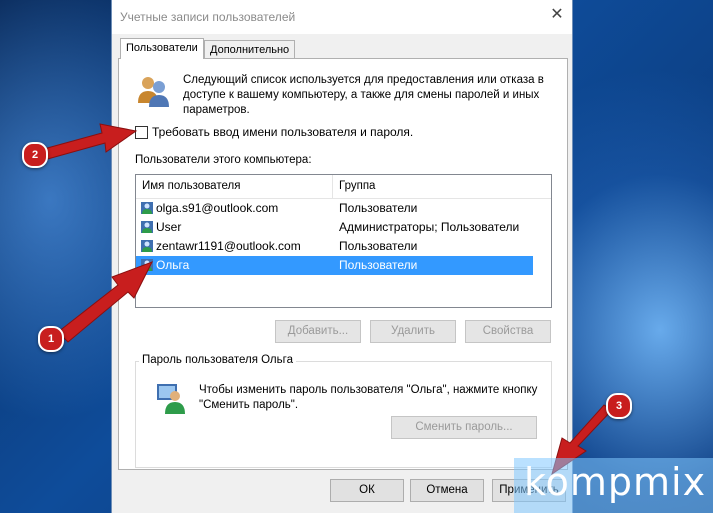 This screenshot has height=513, width=713. What do you see at coordinates (51, 339) in the screenshot?
I see `annotation-badge-1: 1` at bounding box center [51, 339].